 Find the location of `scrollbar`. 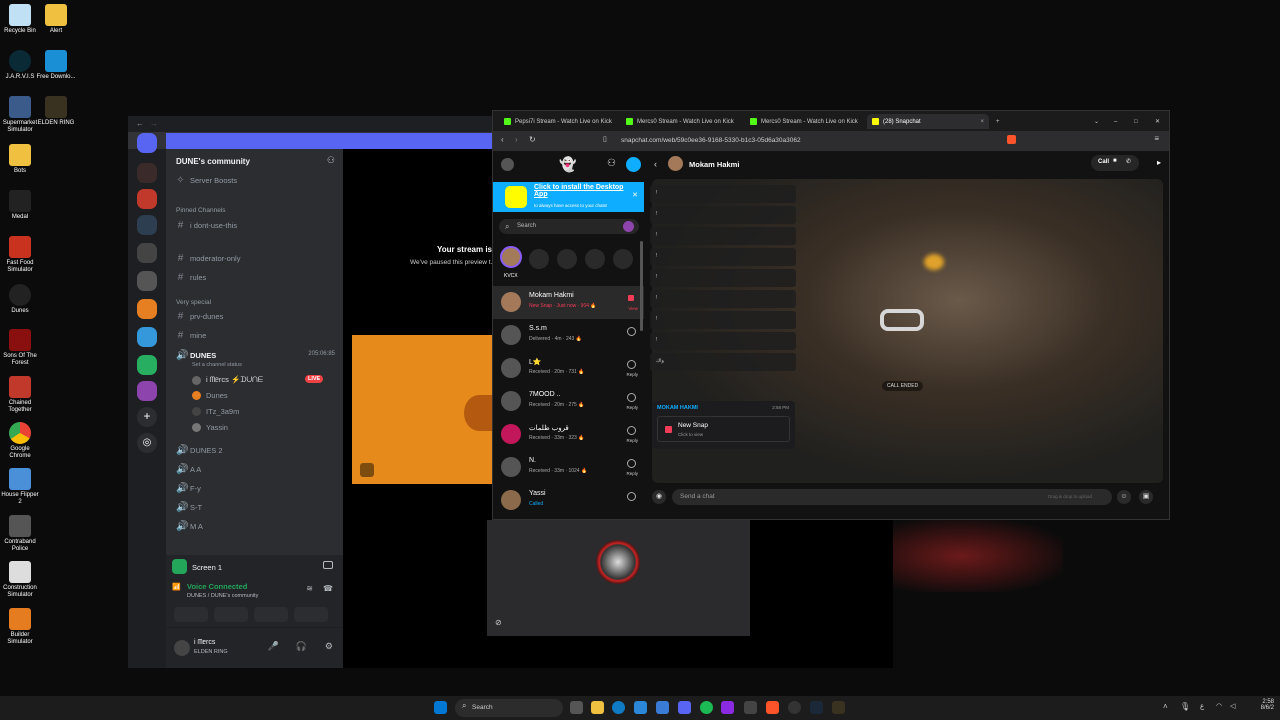

scrollbar is located at coordinates (641, 286).